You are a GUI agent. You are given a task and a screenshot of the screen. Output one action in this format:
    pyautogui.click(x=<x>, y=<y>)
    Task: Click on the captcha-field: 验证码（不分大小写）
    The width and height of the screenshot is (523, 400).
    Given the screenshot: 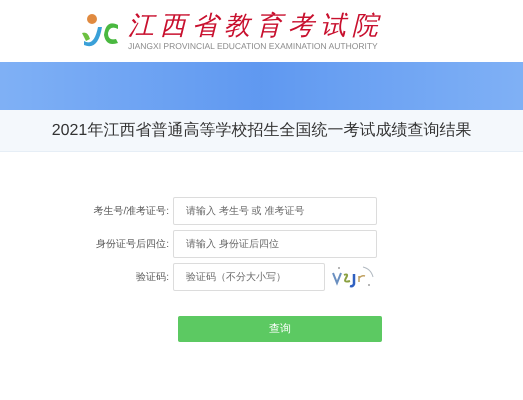 What is the action you would take?
    pyautogui.click(x=249, y=277)
    